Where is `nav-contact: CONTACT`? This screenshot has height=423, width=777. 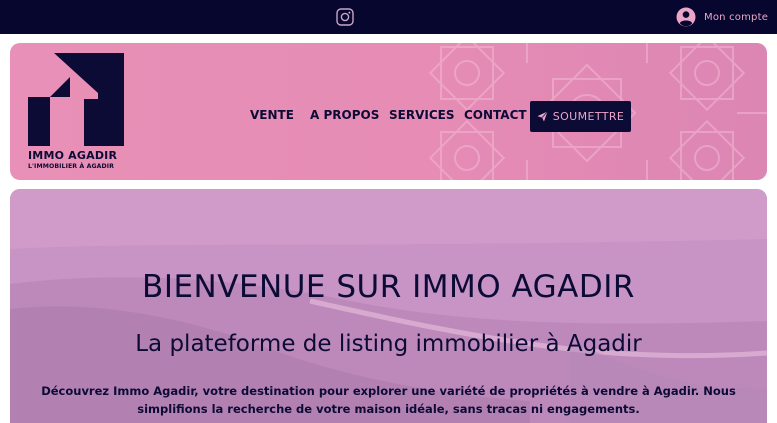
nav-contact: CONTACT is located at coordinates (495, 115).